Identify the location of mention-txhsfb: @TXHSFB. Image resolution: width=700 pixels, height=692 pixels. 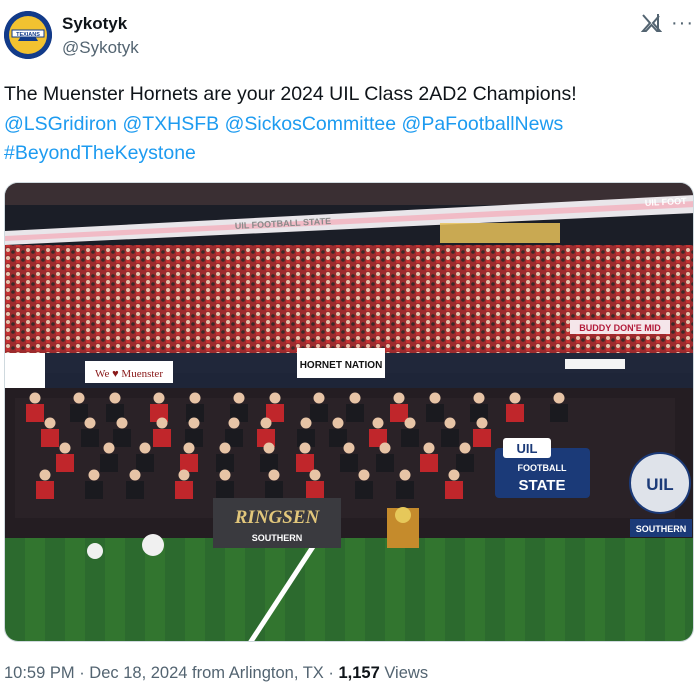
(170, 124).